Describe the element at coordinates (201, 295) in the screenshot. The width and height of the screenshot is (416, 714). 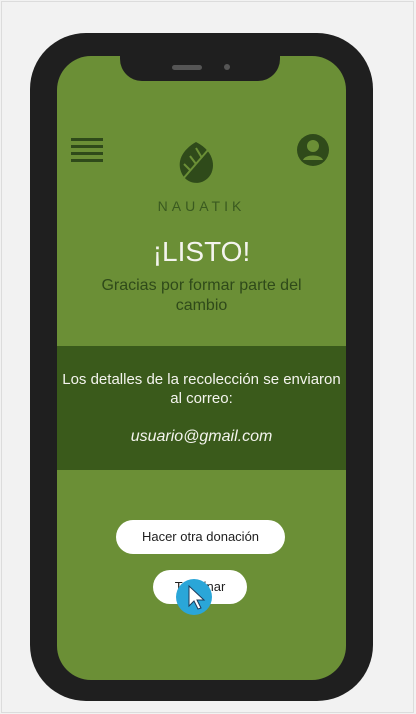
I see `subtitle: Gracias por formar parte del cambio` at that location.